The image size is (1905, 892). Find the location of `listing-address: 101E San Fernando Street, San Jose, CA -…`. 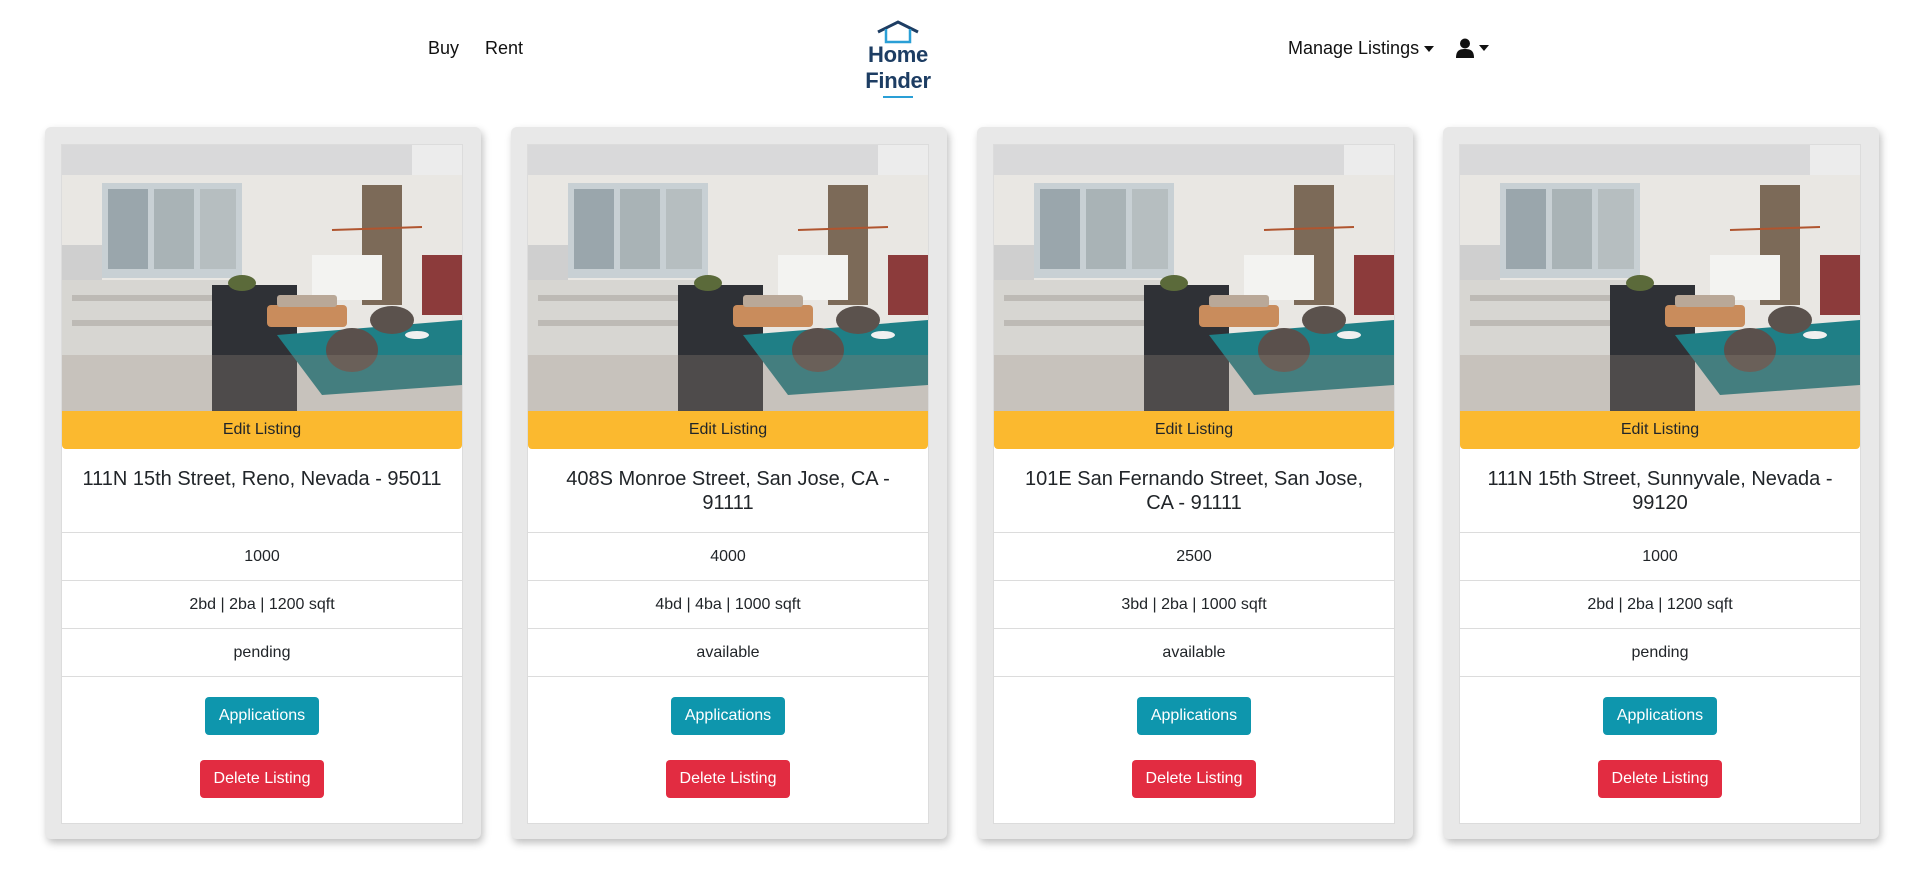

listing-address: 101E San Fernando Street, San Jose, CA -… is located at coordinates (1194, 491).